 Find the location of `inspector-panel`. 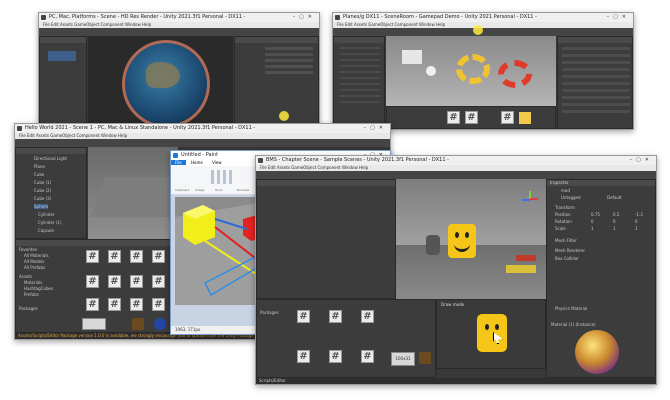

inspector-panel is located at coordinates (595, 82).